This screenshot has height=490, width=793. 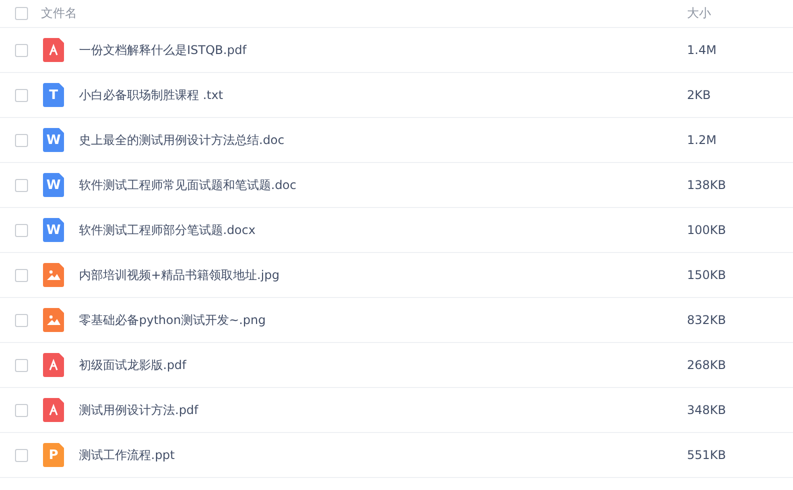 What do you see at coordinates (707, 230) in the screenshot?
I see `file-size: 100KB` at bounding box center [707, 230].